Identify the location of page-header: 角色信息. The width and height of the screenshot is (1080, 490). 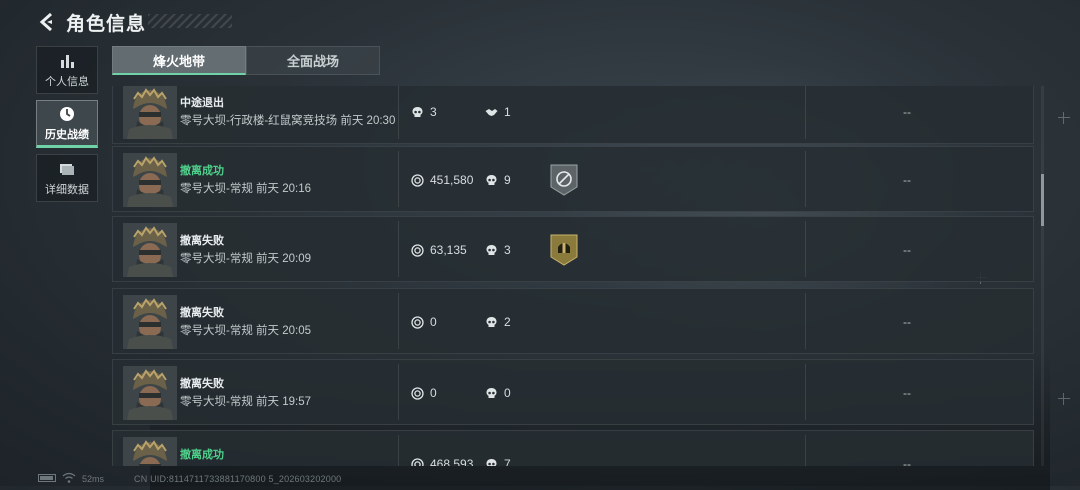
(91, 22).